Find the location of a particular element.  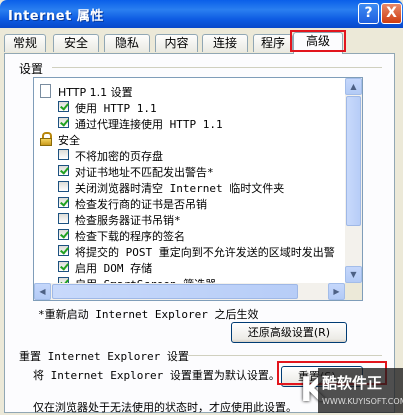

category-label: 安全 is located at coordinates (69, 140).